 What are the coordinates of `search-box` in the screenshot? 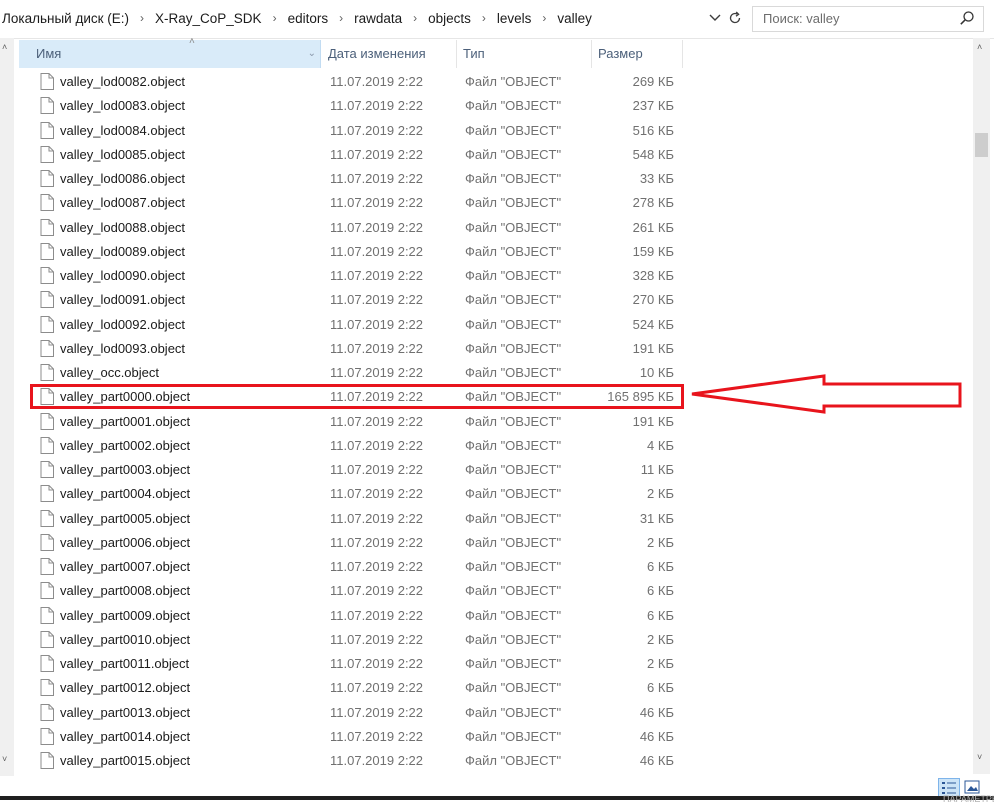 It's located at (868, 19).